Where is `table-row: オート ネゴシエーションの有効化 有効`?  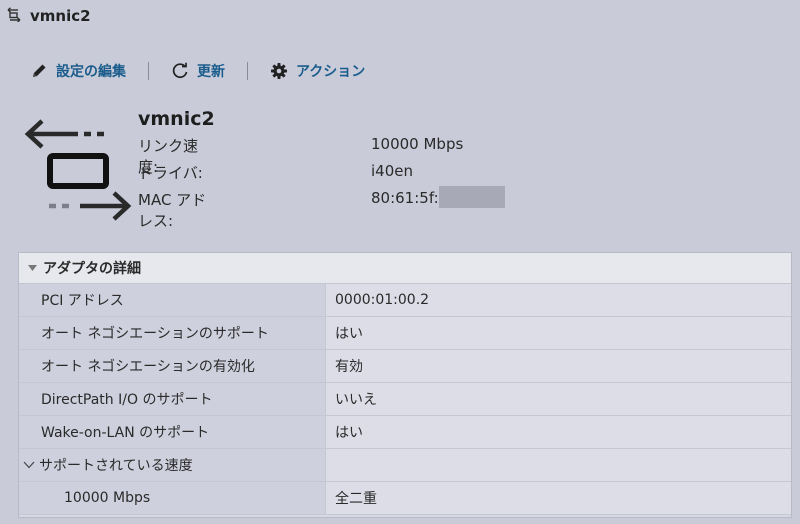 table-row: オート ネゴシエーションの有効化 有効 is located at coordinates (405, 366).